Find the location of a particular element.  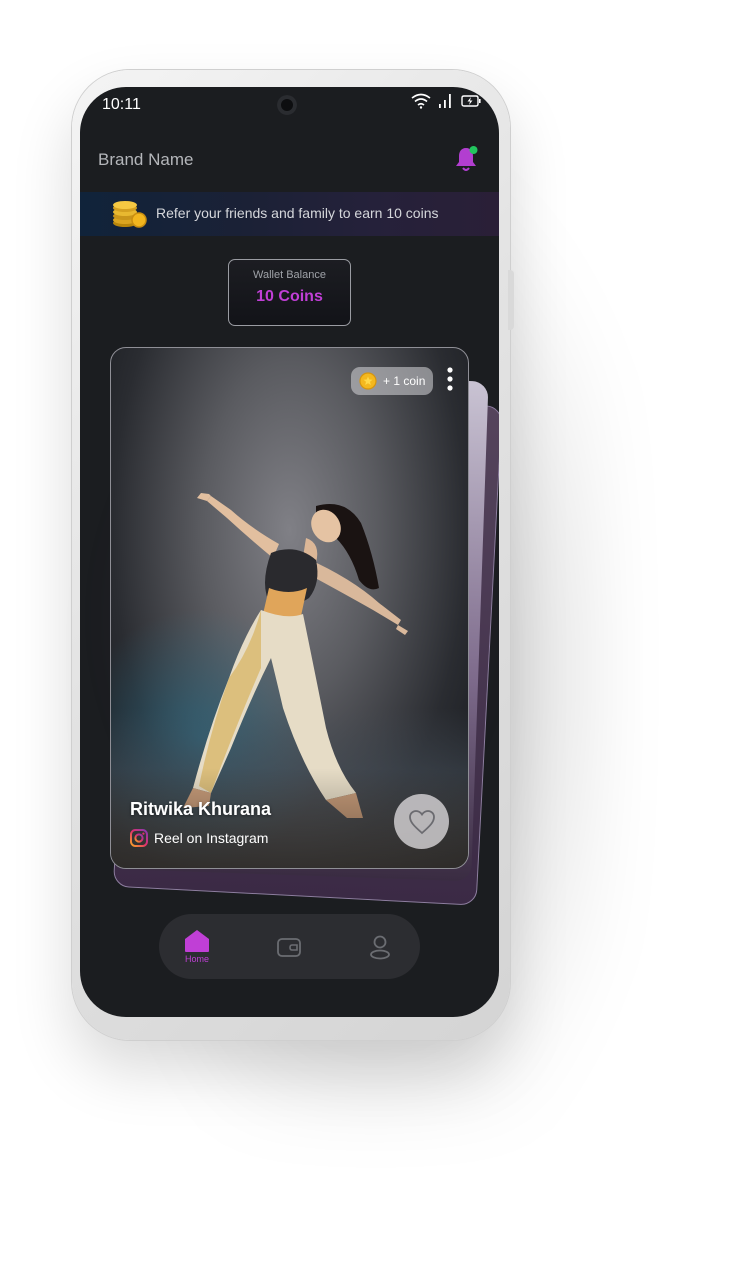

instagram-icon is located at coordinates (139, 838).